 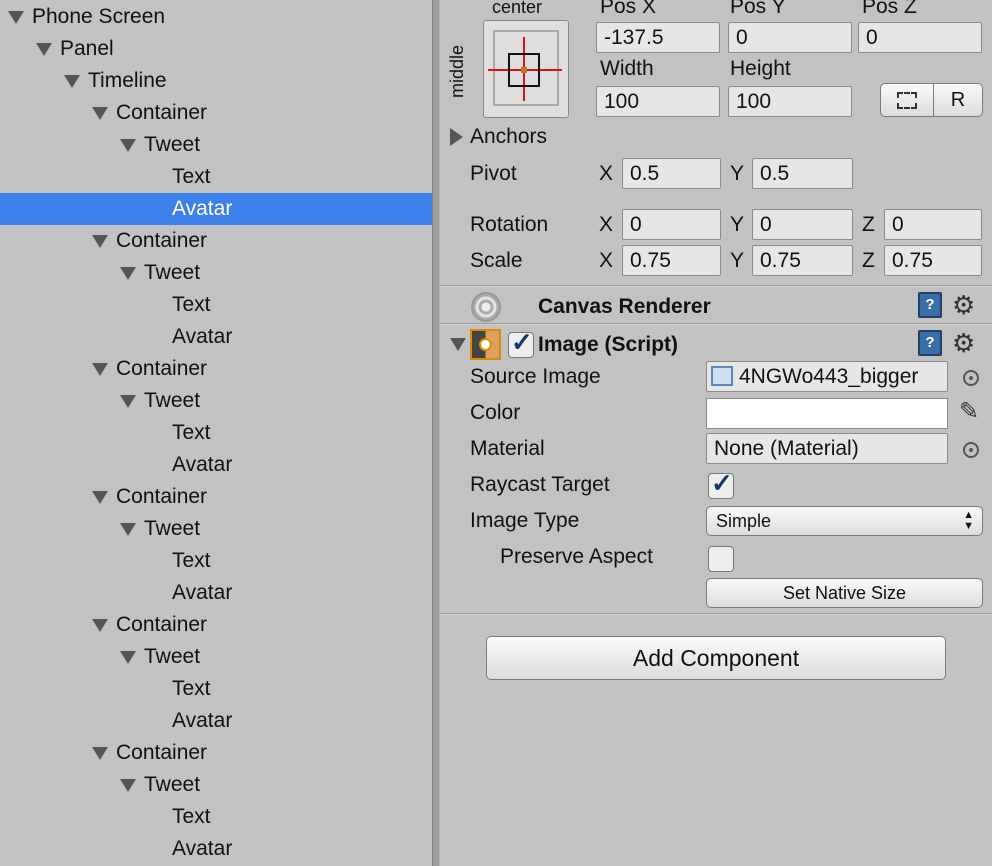 I want to click on canvas-renderer-title: Canvas Renderer, so click(x=624, y=307).